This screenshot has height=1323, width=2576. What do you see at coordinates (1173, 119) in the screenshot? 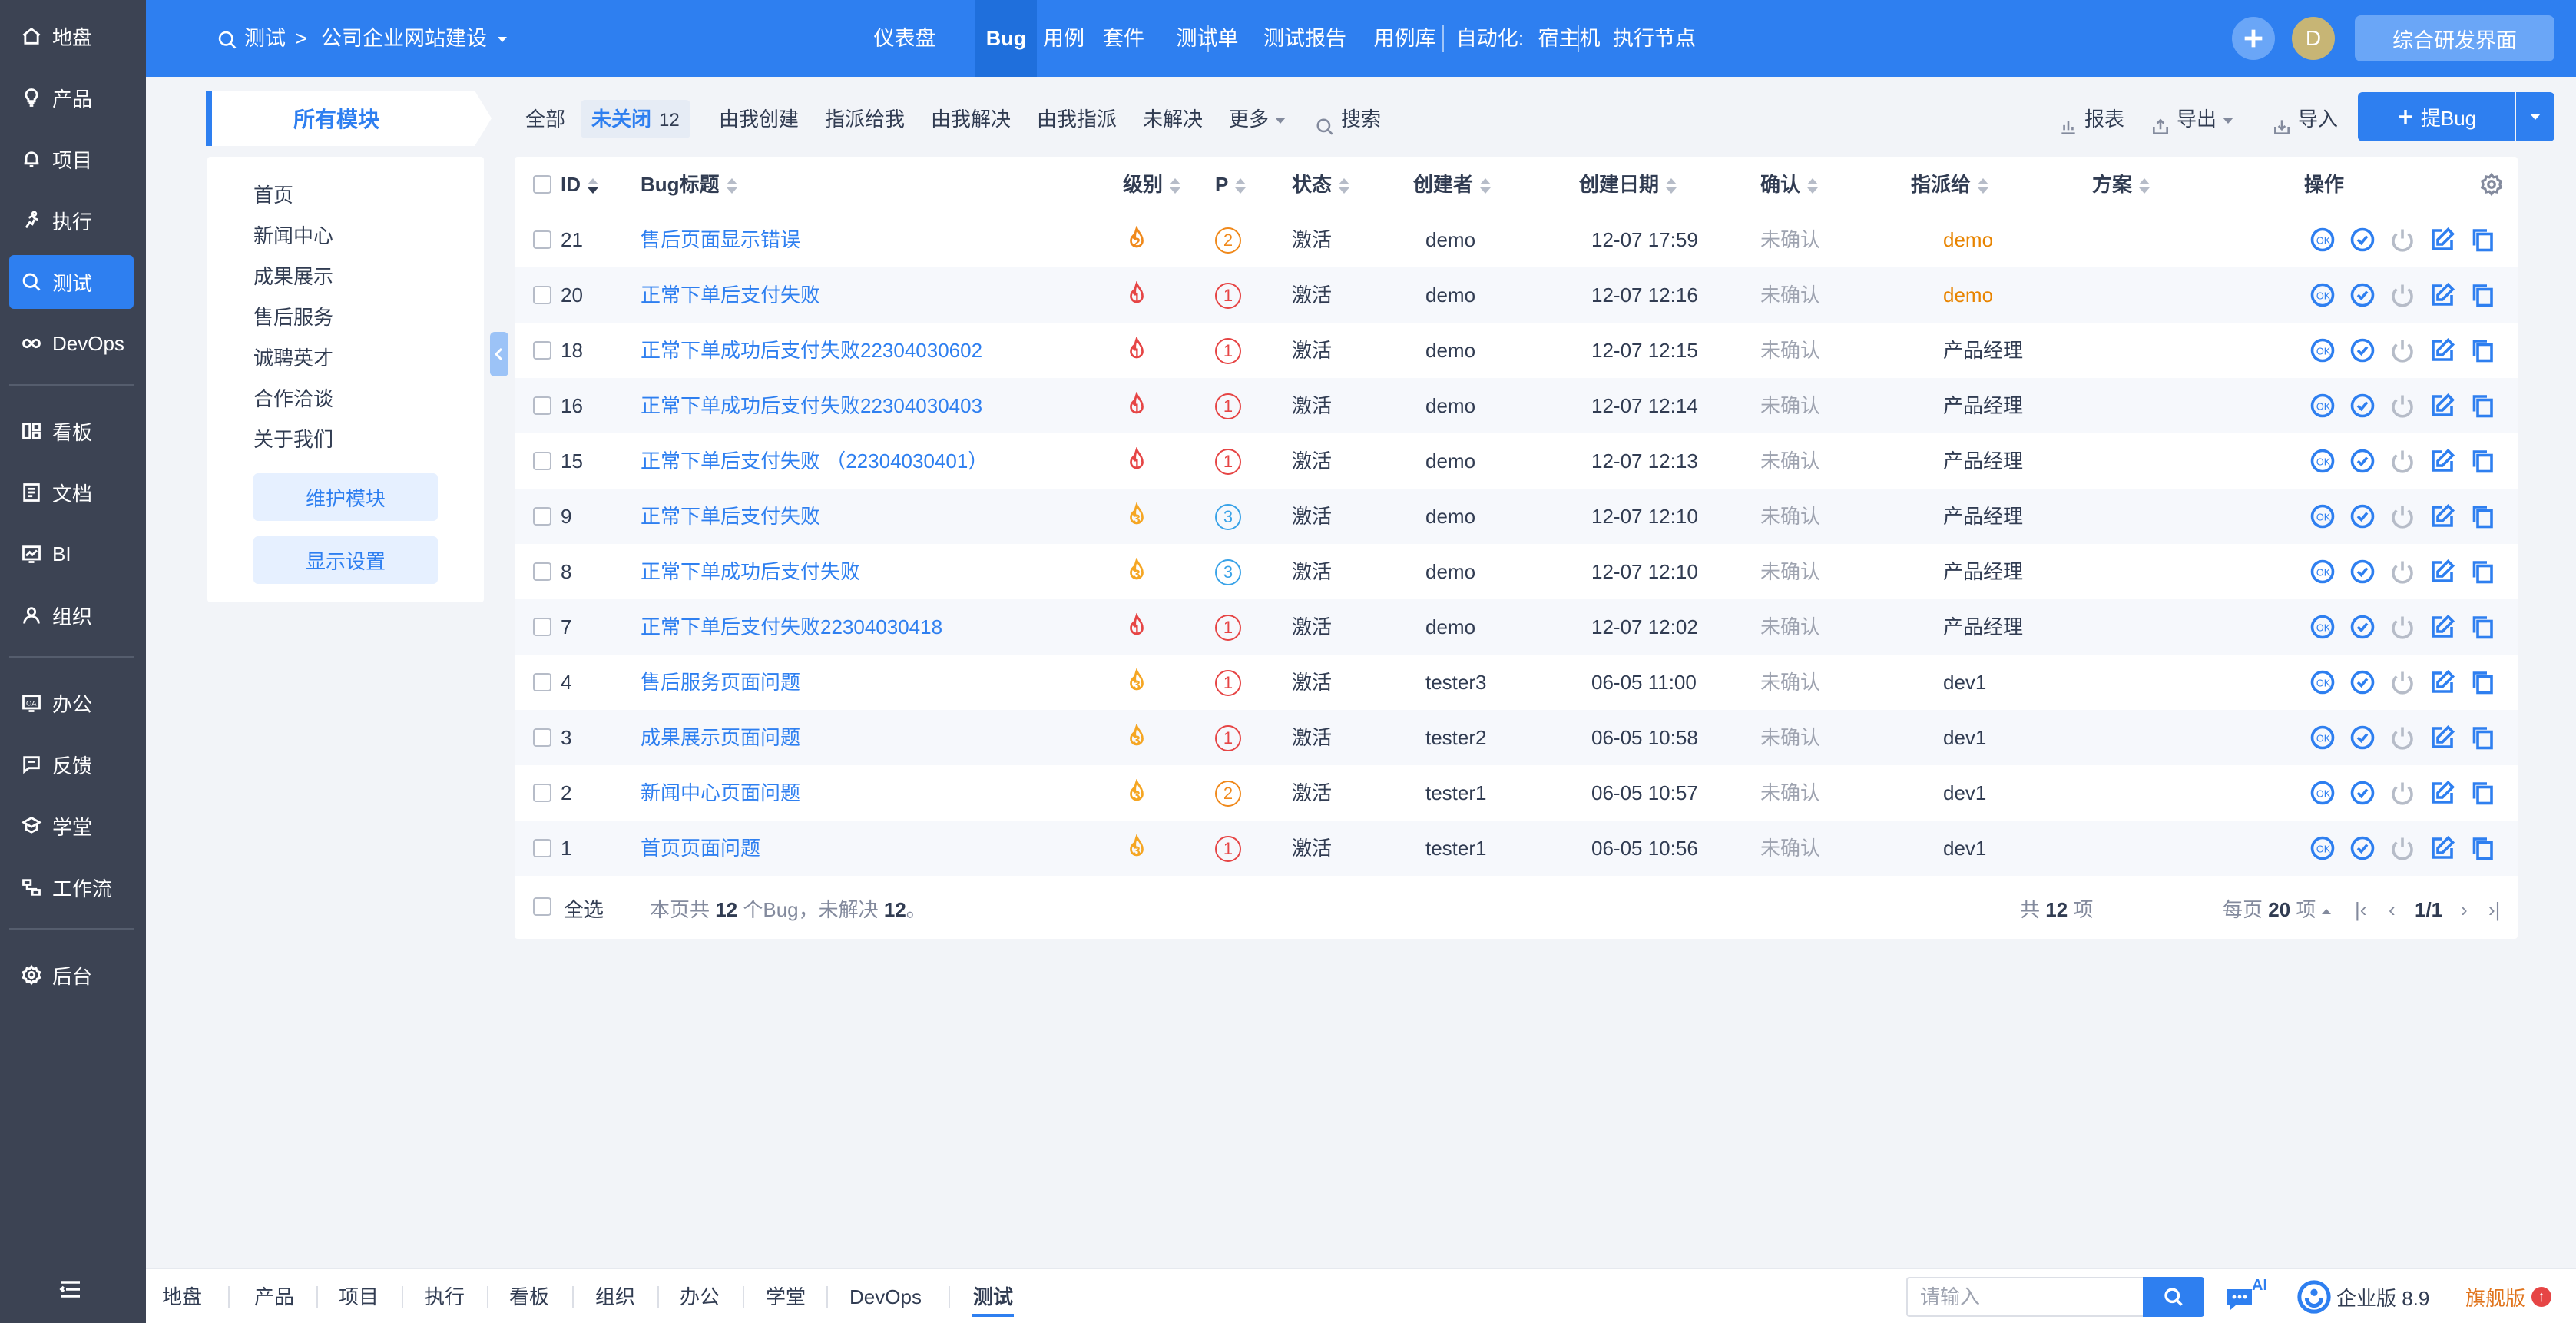
I see `filter-unresolved: 未解决` at bounding box center [1173, 119].